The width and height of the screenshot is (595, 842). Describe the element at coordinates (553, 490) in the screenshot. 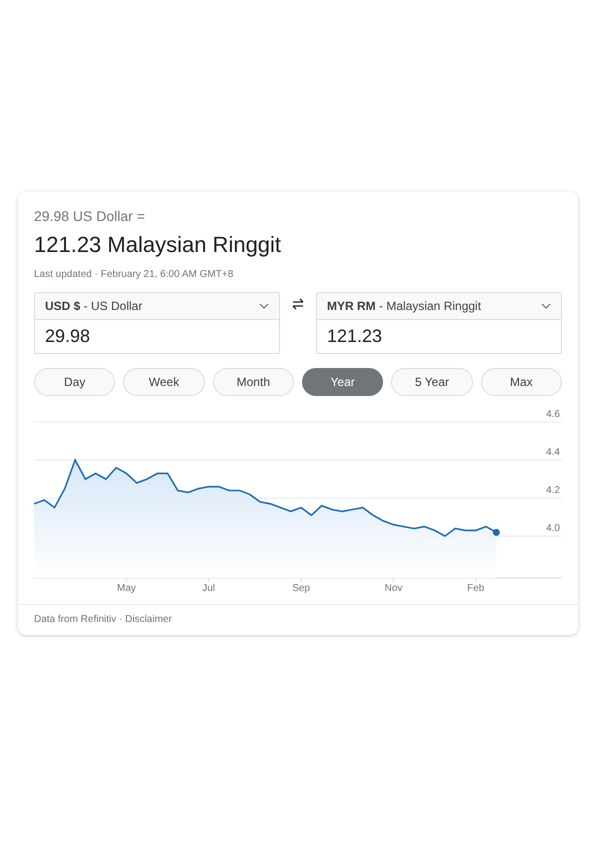

I see `y-axis-label: 4.2` at that location.